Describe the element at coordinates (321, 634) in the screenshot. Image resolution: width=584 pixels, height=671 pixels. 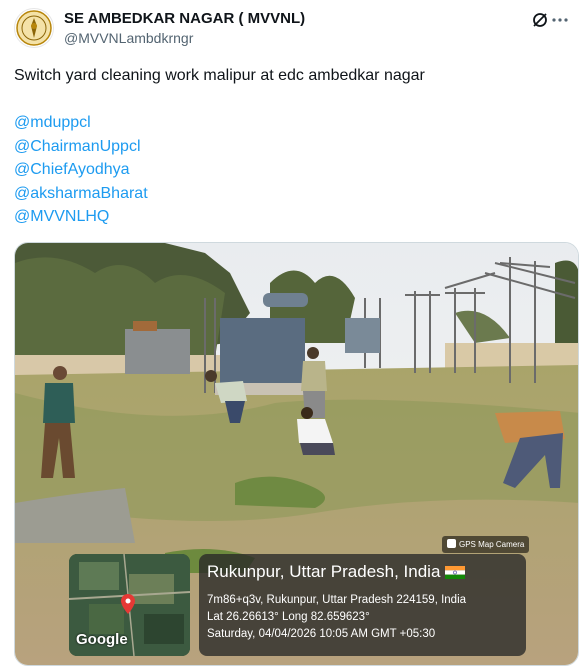
I see `location-timestamp: Saturday, 04/04/2026 10:05 AM GMT +05:30` at that location.